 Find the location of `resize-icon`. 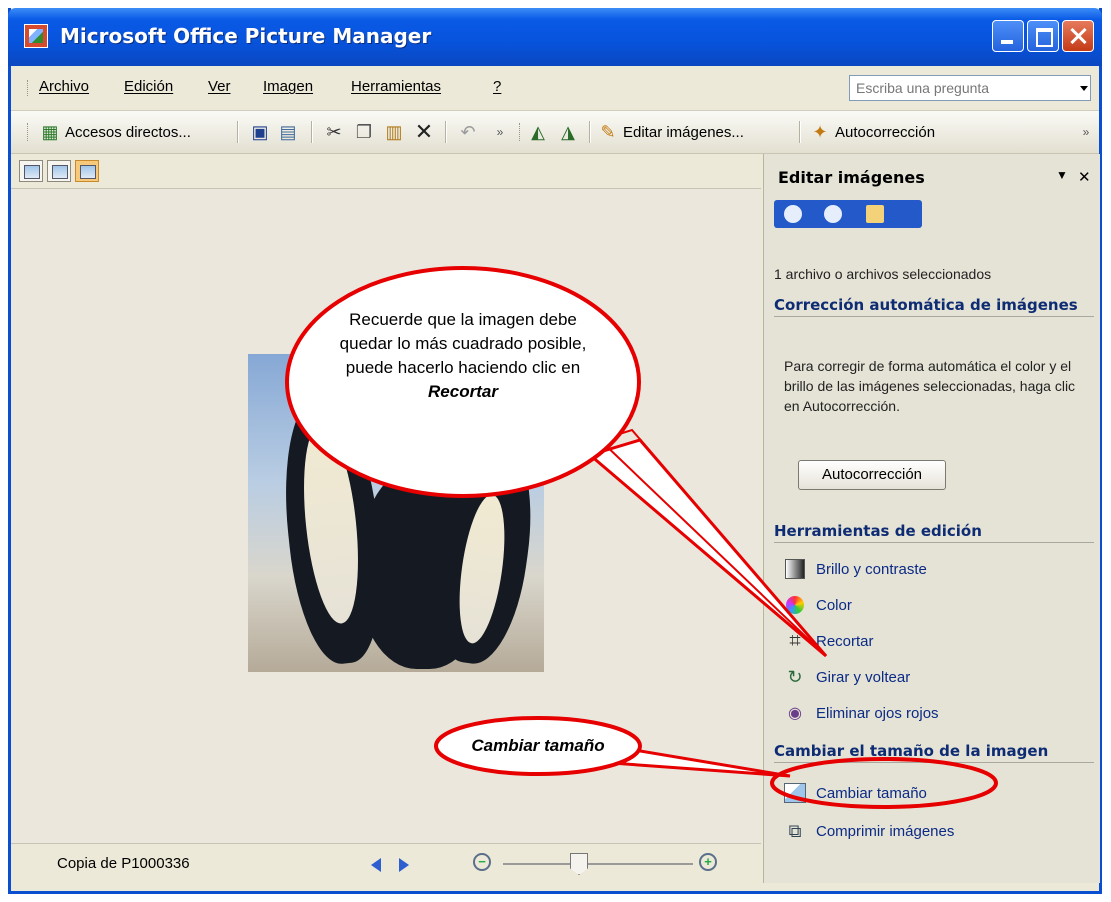

resize-icon is located at coordinates (795, 793).